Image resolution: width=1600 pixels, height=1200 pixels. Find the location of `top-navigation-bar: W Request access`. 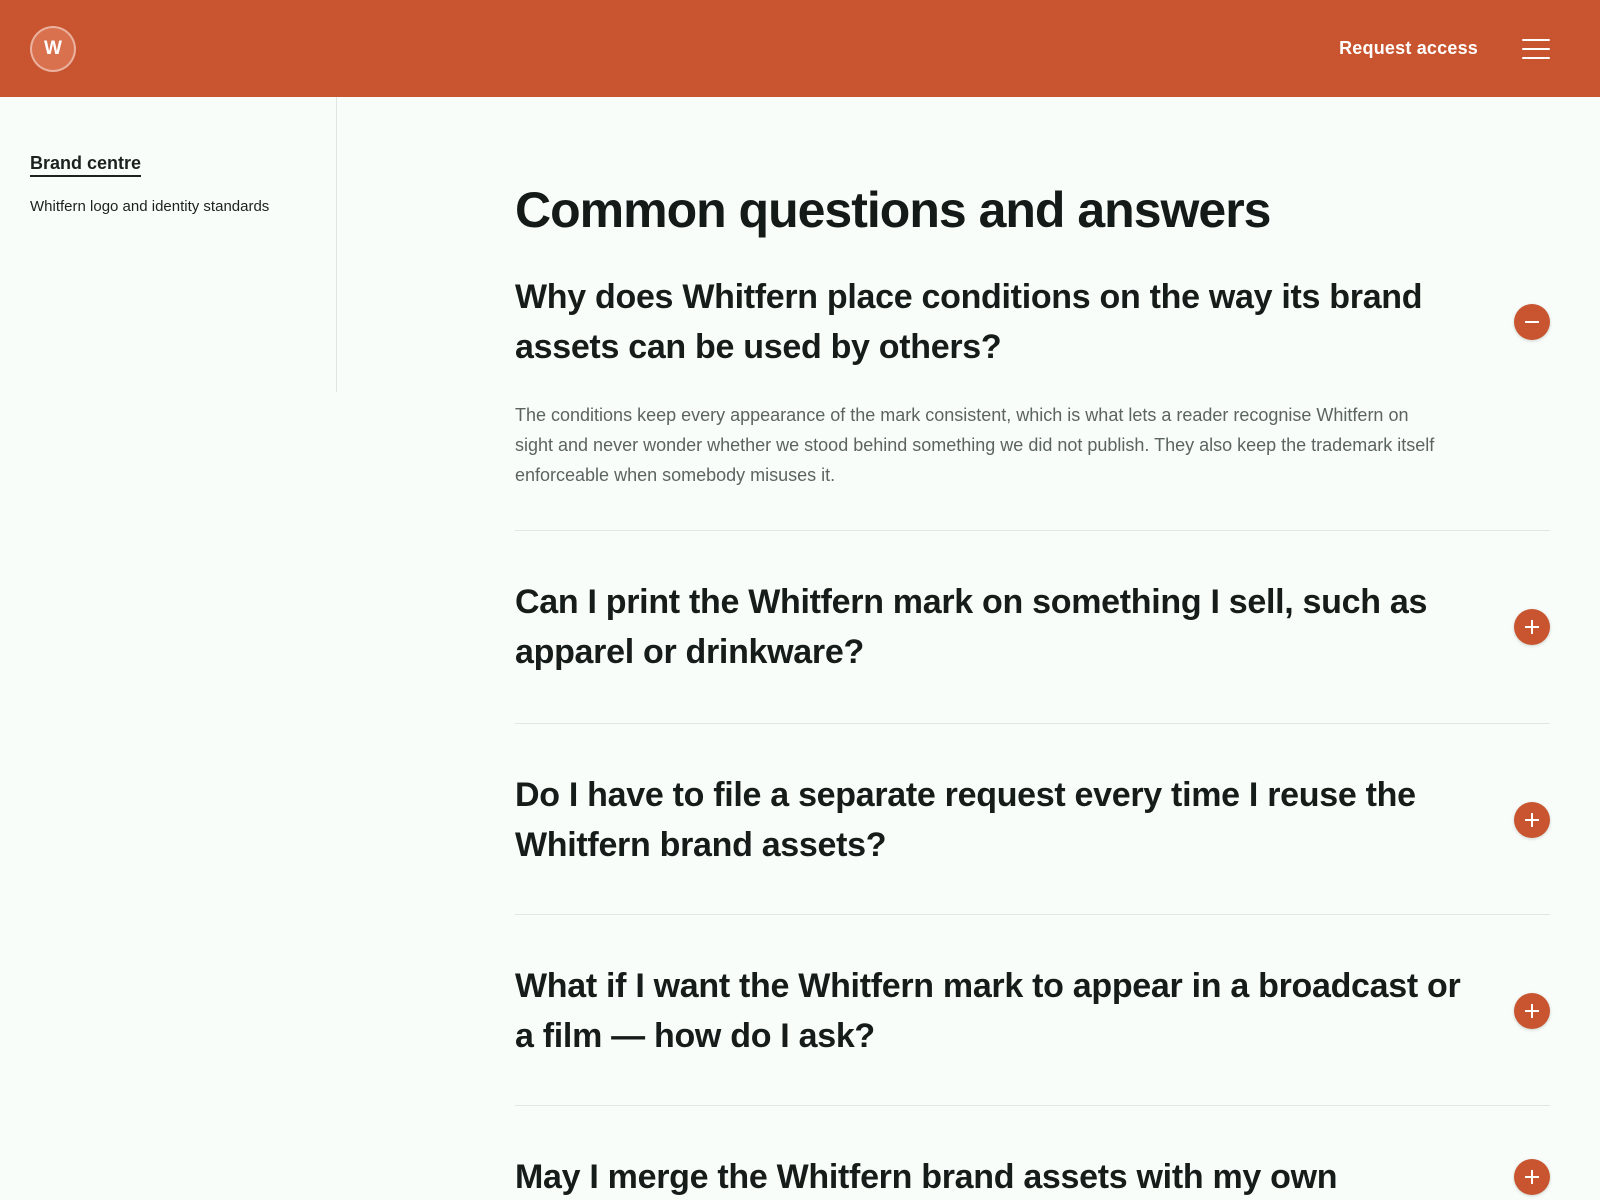

top-navigation-bar: W Request access is located at coordinates (800, 48).